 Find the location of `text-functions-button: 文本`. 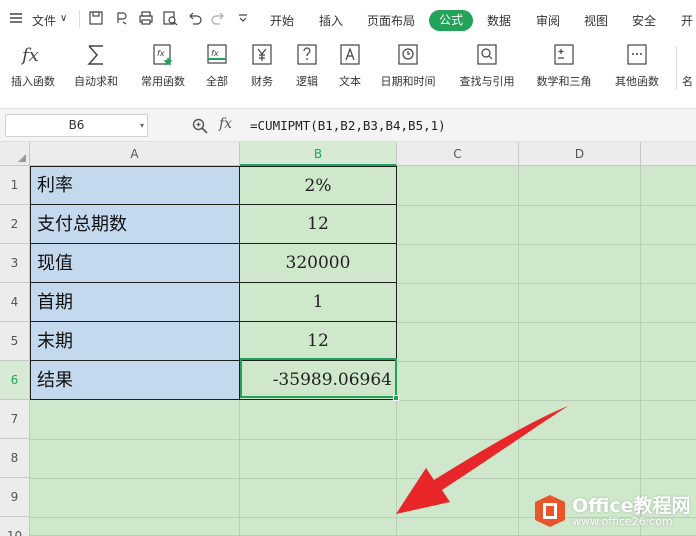

text-functions-button: 文本 is located at coordinates (350, 69).